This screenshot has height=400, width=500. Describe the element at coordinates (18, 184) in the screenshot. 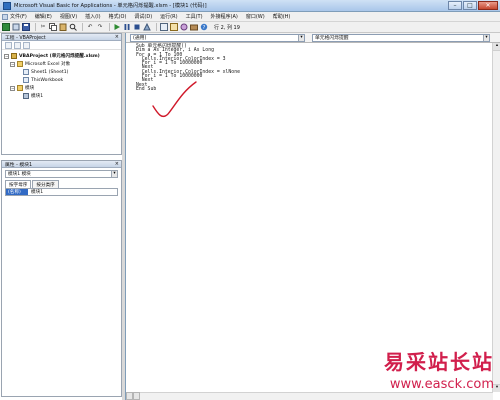

I see `tab-alphabetic: 按字母序` at that location.